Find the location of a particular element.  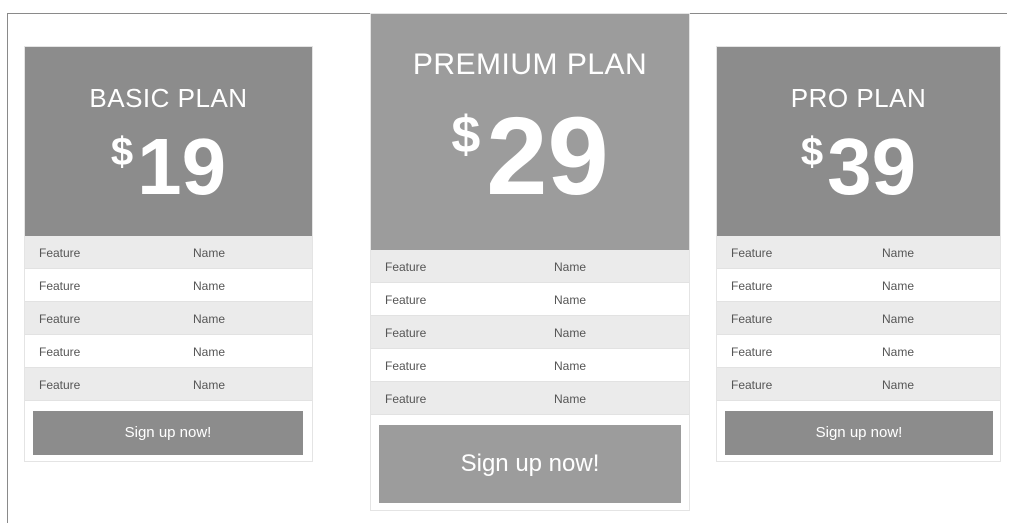

sign-up-button-premium: Sign up now! is located at coordinates (530, 464).